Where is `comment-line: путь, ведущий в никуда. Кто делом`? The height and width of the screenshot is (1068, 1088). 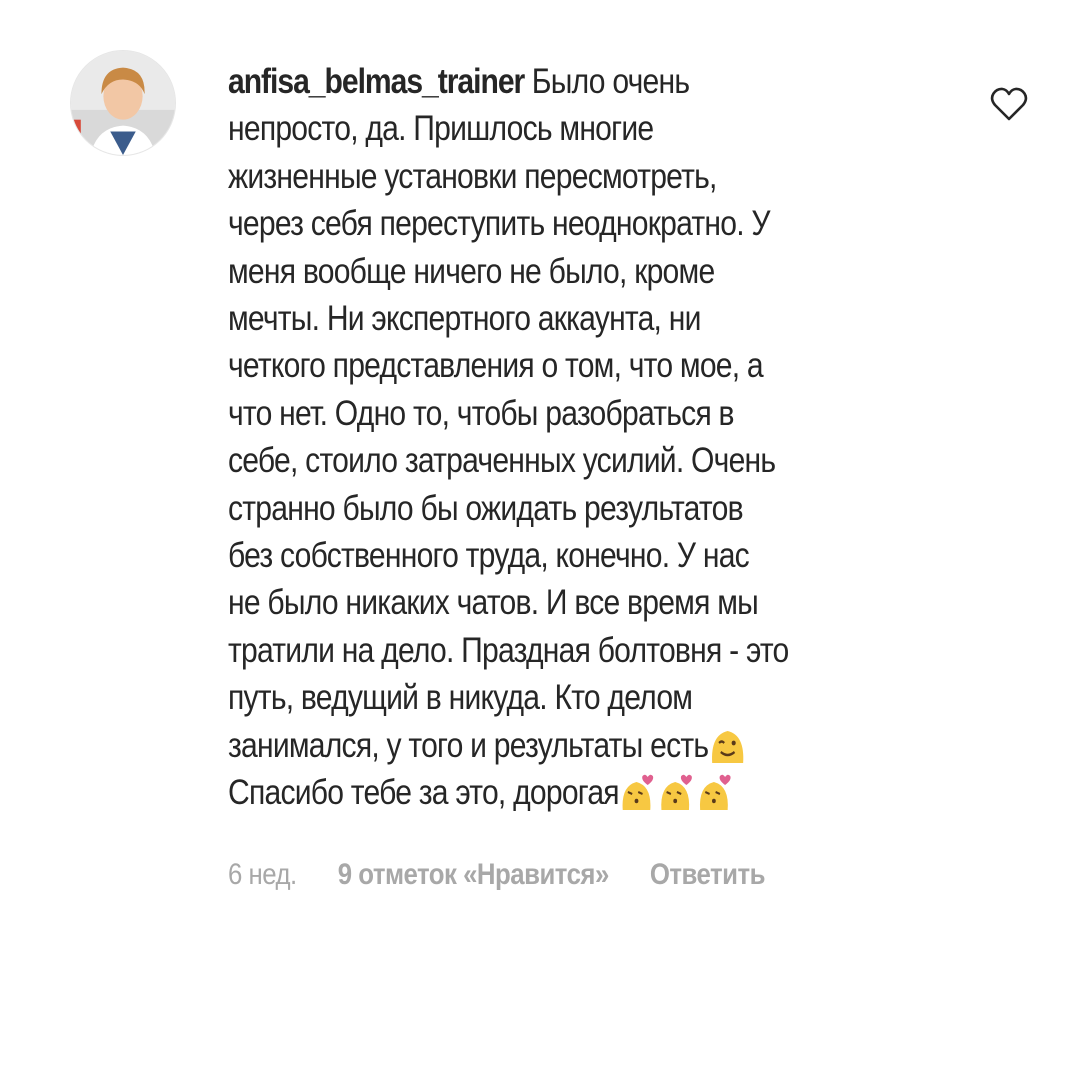 comment-line: путь, ведущий в никуда. Кто делом is located at coordinates (460, 698).